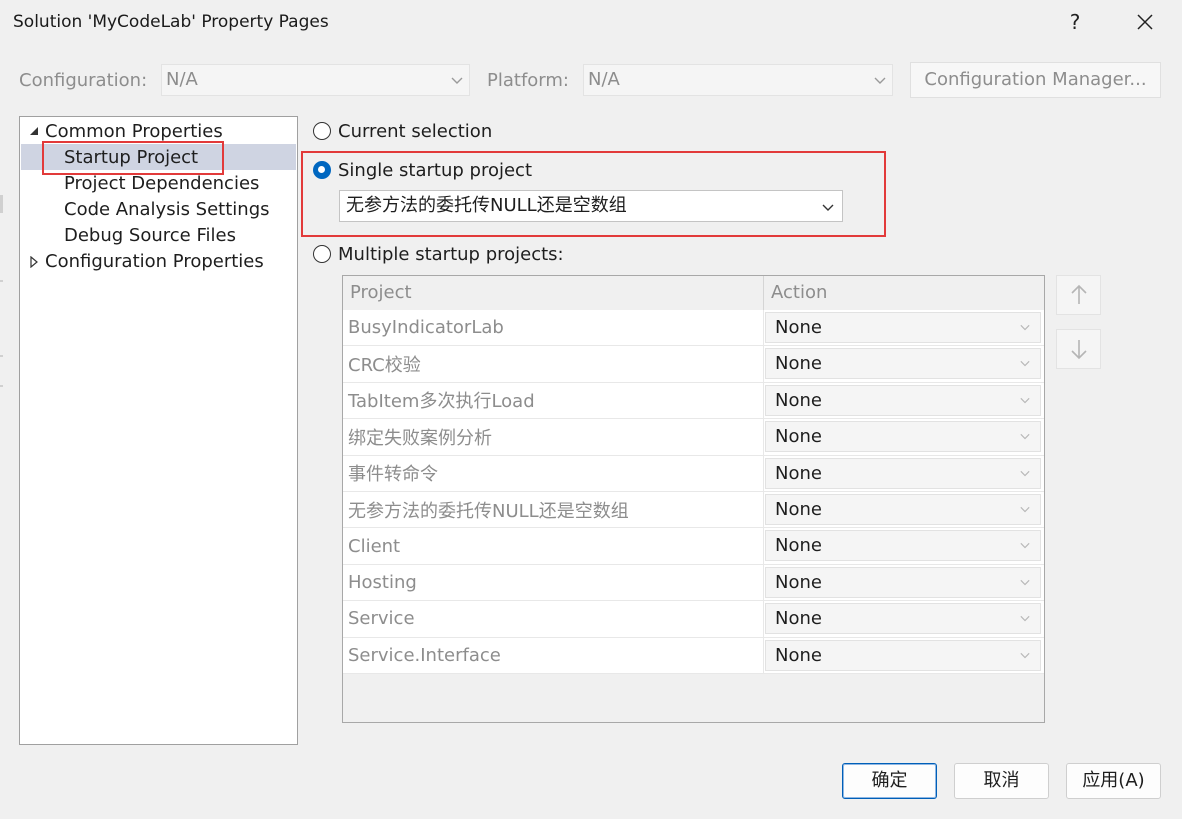 The image size is (1182, 819). I want to click on single-startup-select: 无参方法的委托传NULL还是空数组, so click(591, 206).